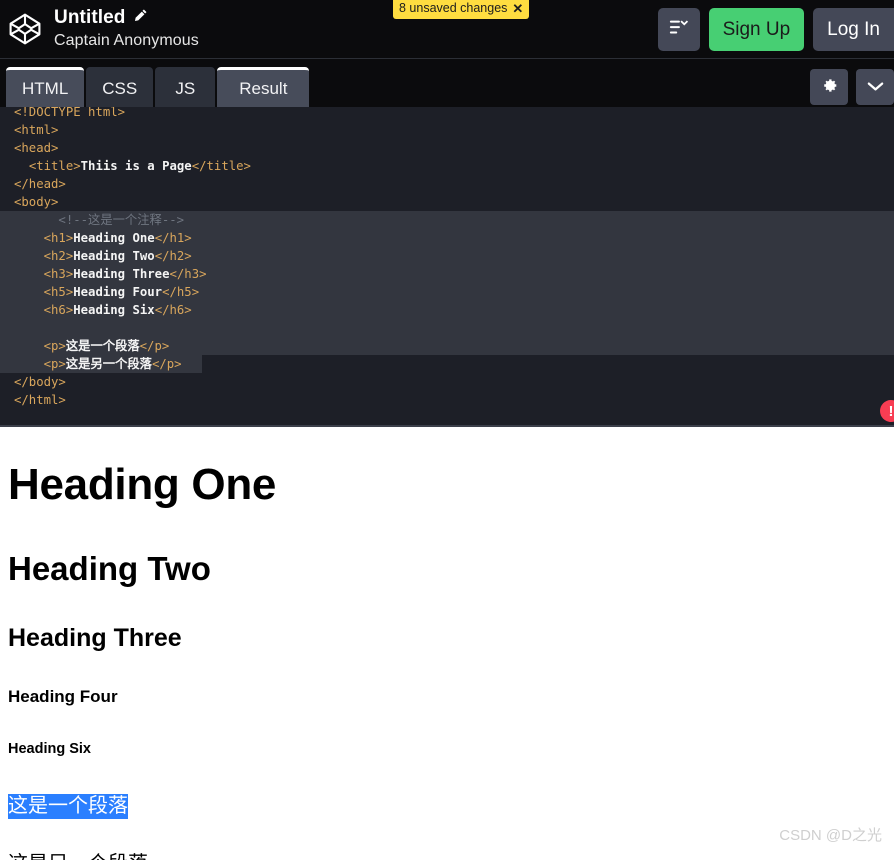 Image resolution: width=894 pixels, height=860 pixels. I want to click on code-line: <h6>Heading Six</h6>, so click(447, 310).